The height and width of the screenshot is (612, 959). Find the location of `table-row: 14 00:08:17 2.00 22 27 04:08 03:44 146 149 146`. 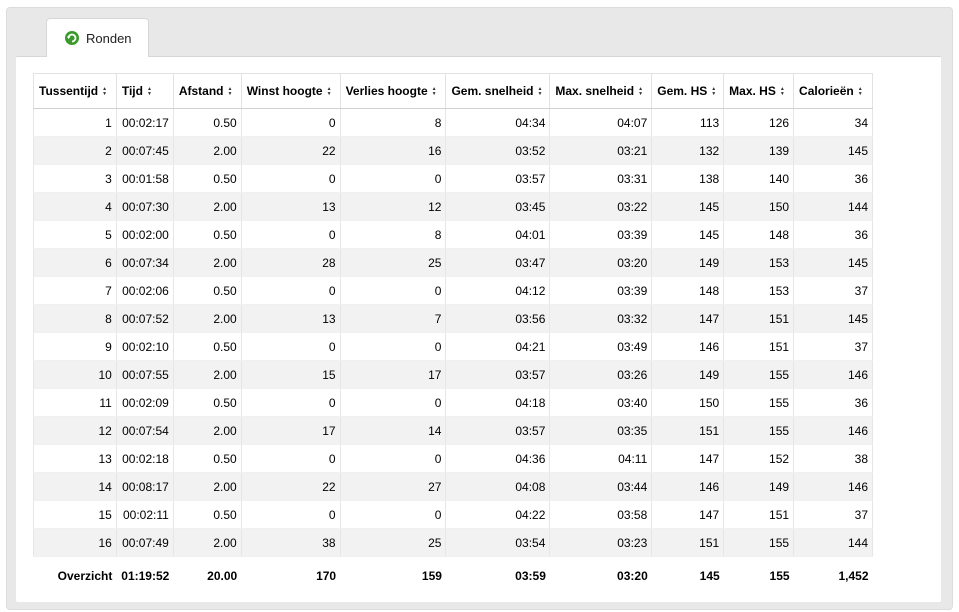

table-row: 14 00:08:17 2.00 22 27 04:08 03:44 146 149 146 is located at coordinates (453, 486).